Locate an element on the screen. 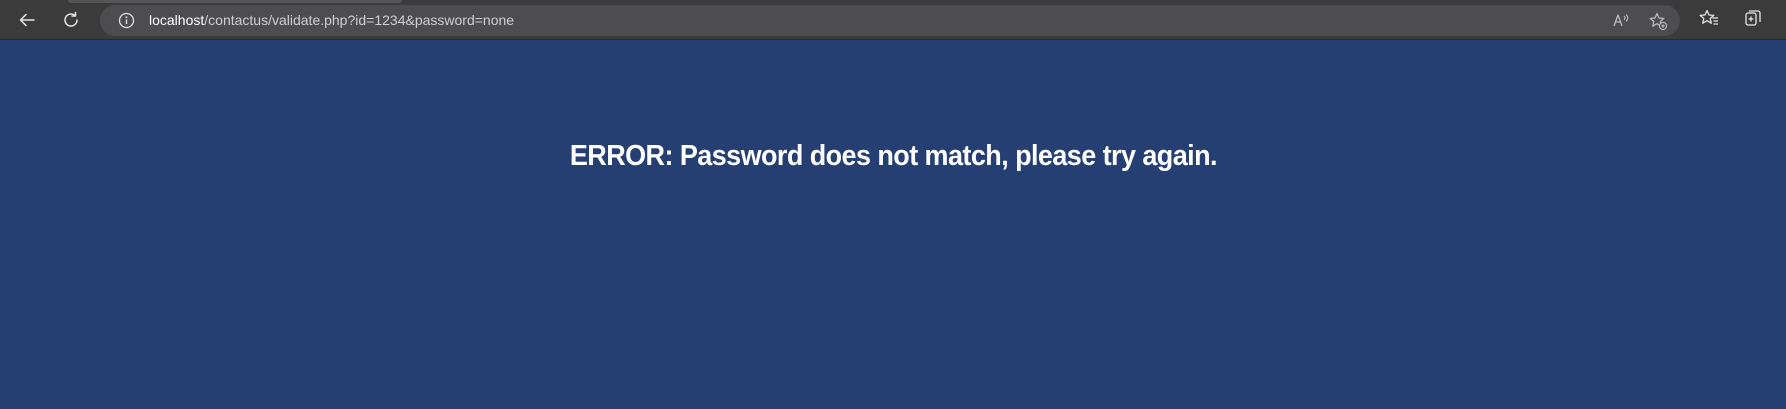 Image resolution: width=1786 pixels, height=409 pixels. collections-button is located at coordinates (1753, 20).